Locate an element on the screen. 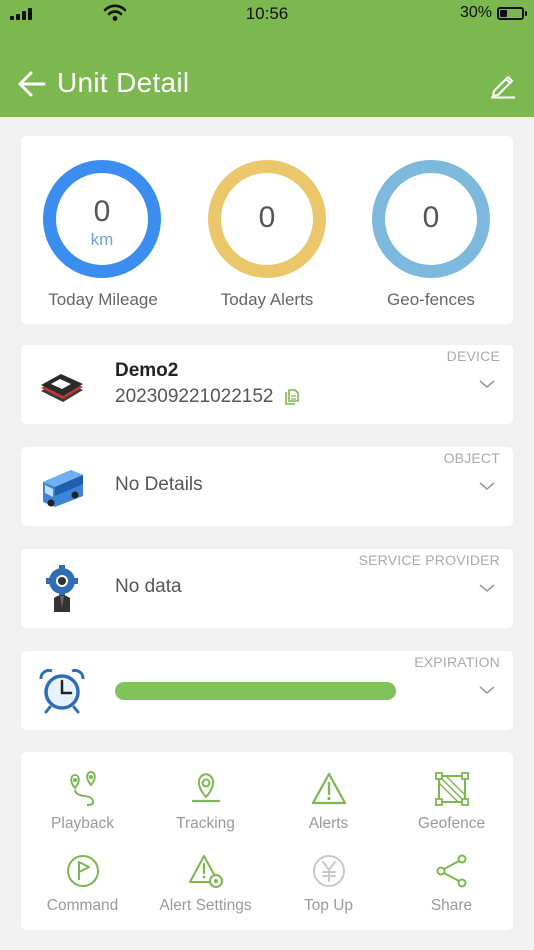 The width and height of the screenshot is (534, 950). object-tag: OBJECT is located at coordinates (471, 458).